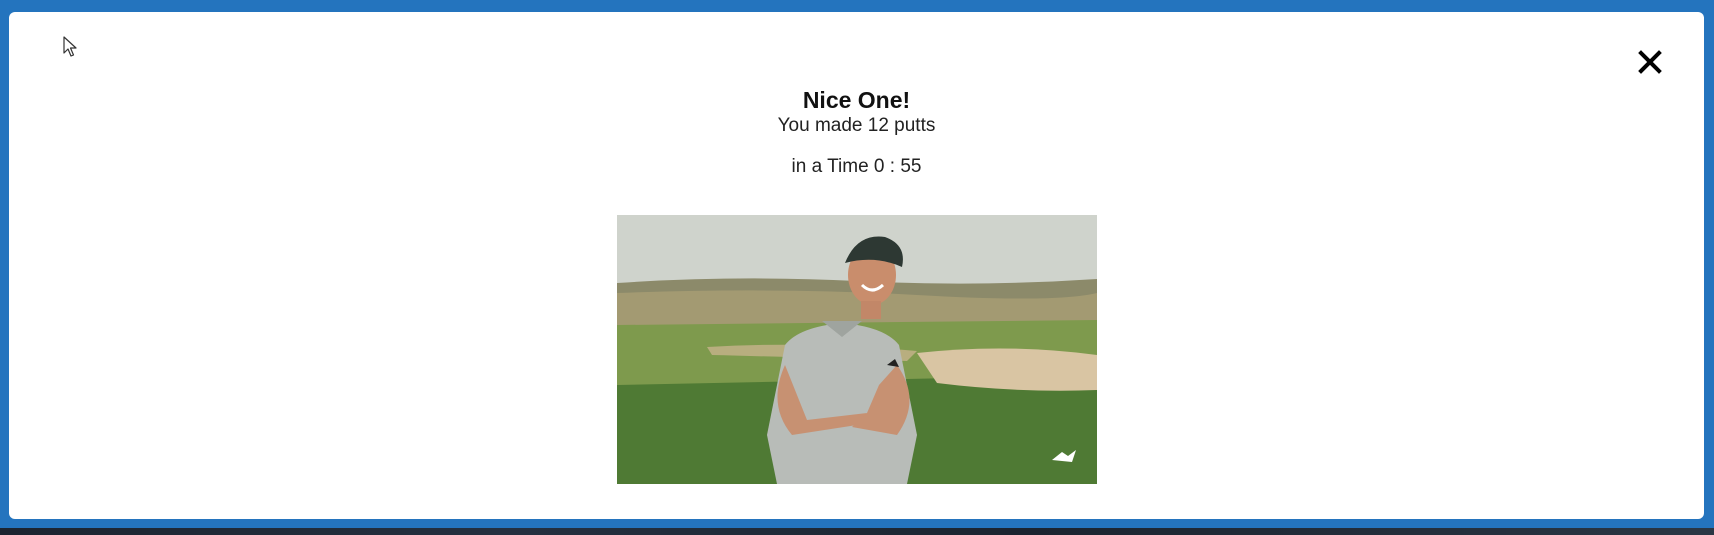 The height and width of the screenshot is (535, 1714). What do you see at coordinates (856, 100) in the screenshot?
I see `modal-title: Nice One!` at bounding box center [856, 100].